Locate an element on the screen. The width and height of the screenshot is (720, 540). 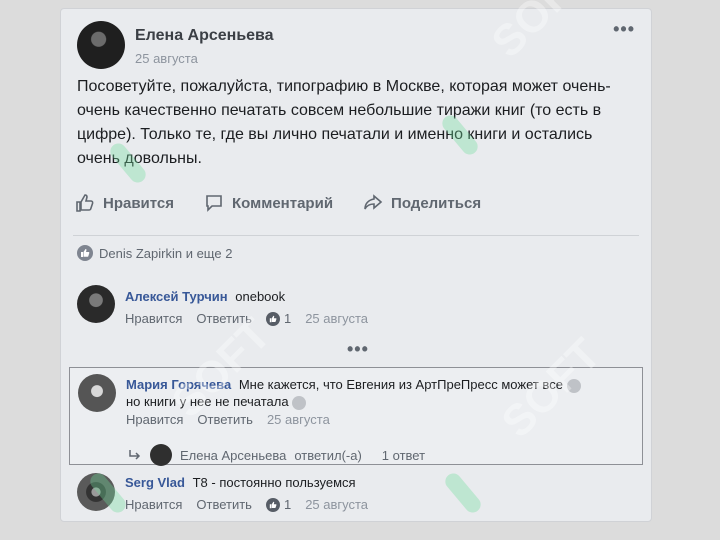
like-reaction-icon is located at coordinates (85, 253).